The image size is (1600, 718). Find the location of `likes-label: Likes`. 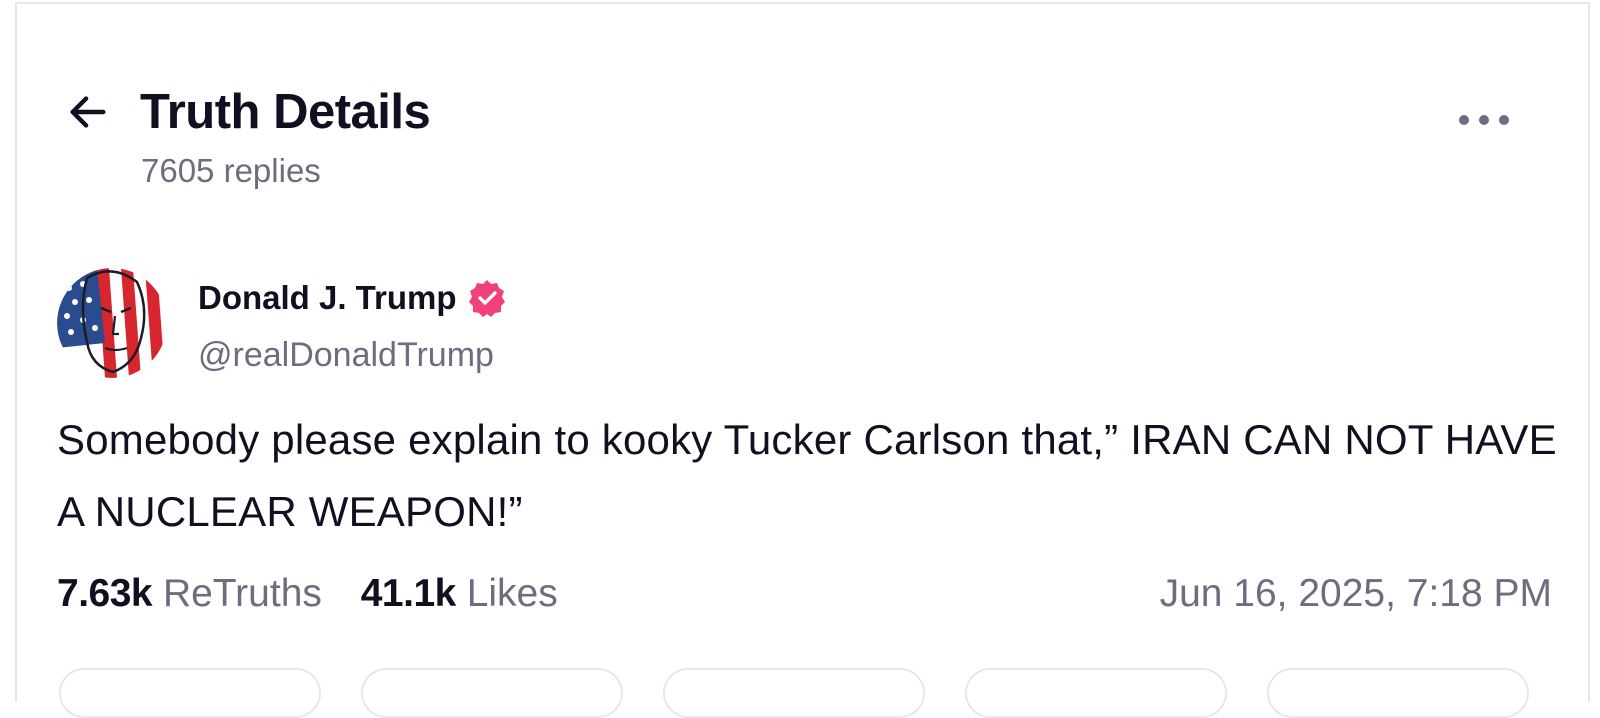

likes-label: Likes is located at coordinates (512, 593).